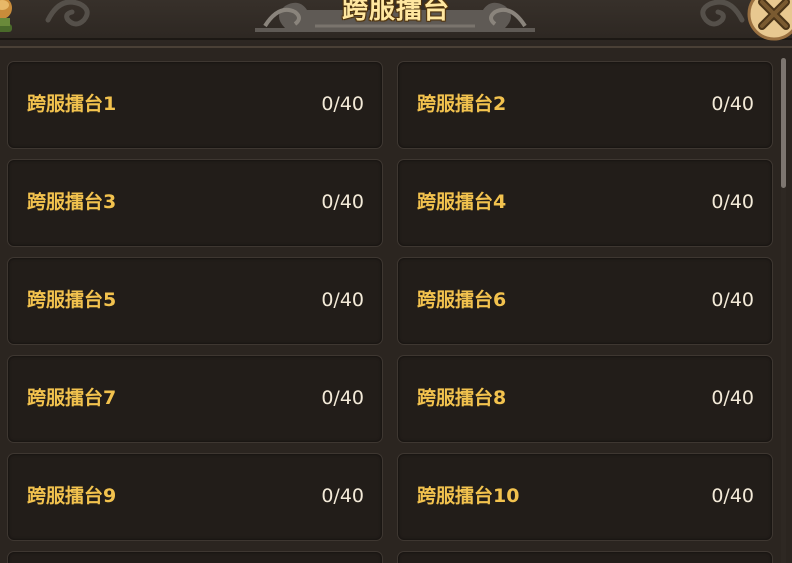  What do you see at coordinates (585, 203) in the screenshot?
I see `arena-slot-4: 跨服擂台4 0/40` at bounding box center [585, 203].